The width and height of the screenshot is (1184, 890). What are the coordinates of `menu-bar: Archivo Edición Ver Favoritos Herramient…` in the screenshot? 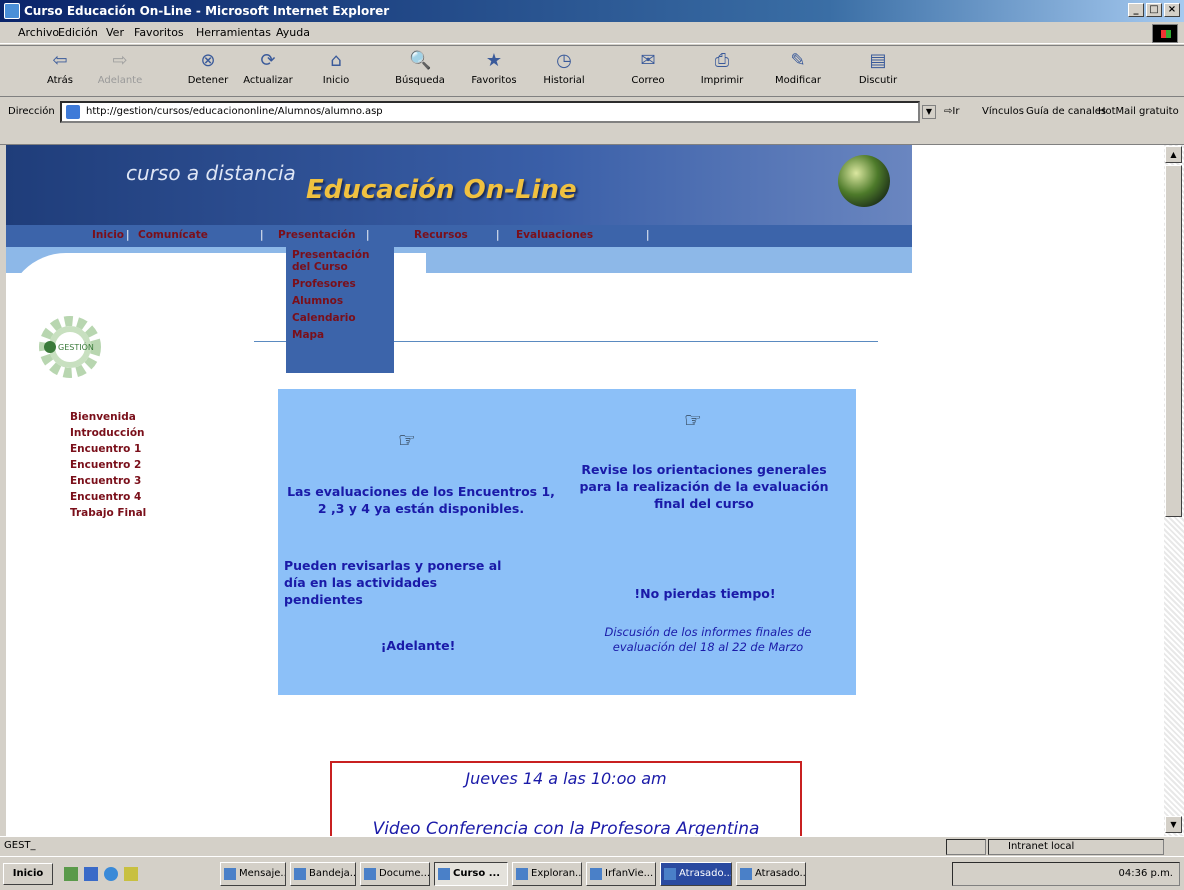 It's located at (592, 33).